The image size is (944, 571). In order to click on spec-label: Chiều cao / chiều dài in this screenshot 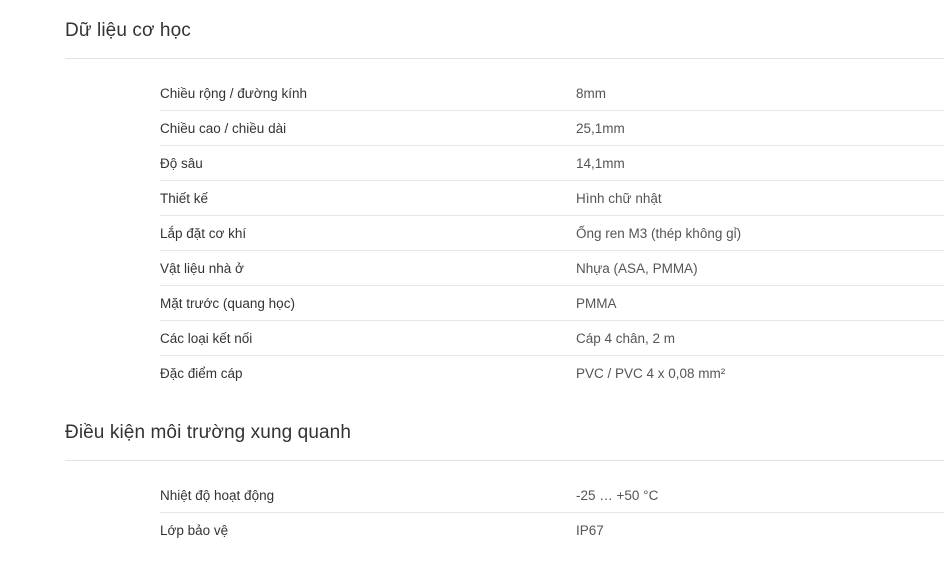, I will do `click(223, 128)`.